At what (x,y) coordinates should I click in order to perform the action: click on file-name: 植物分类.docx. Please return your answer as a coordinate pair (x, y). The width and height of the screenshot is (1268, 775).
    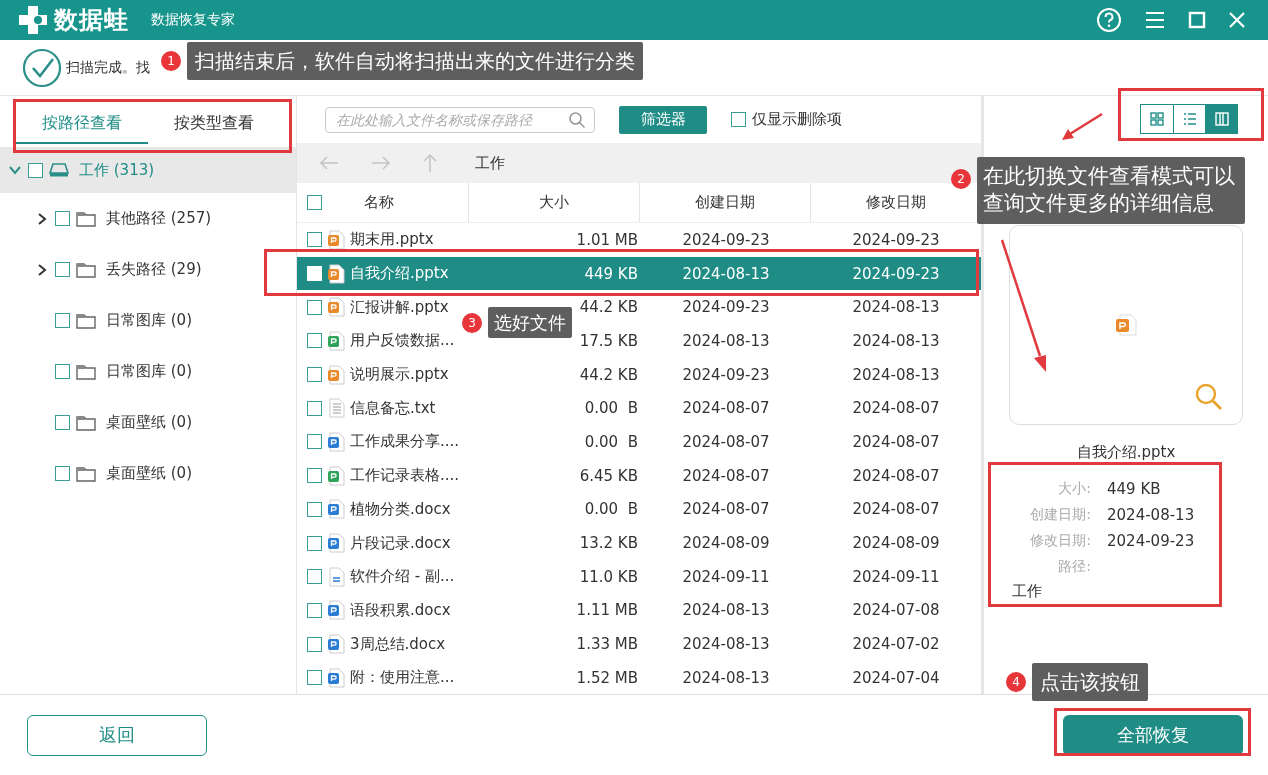
    Looking at the image, I should click on (400, 509).